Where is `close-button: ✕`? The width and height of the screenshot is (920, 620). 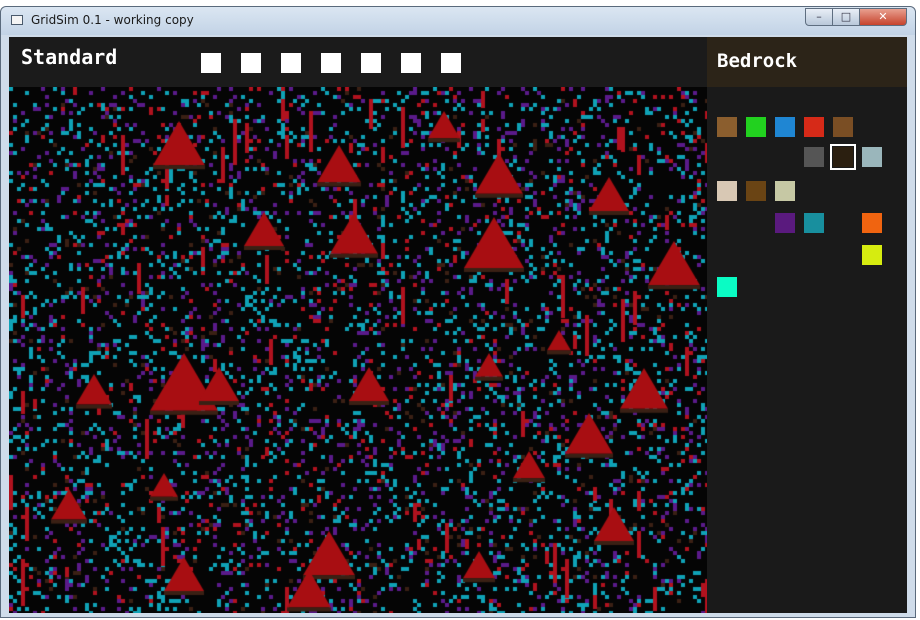 close-button: ✕ is located at coordinates (883, 17).